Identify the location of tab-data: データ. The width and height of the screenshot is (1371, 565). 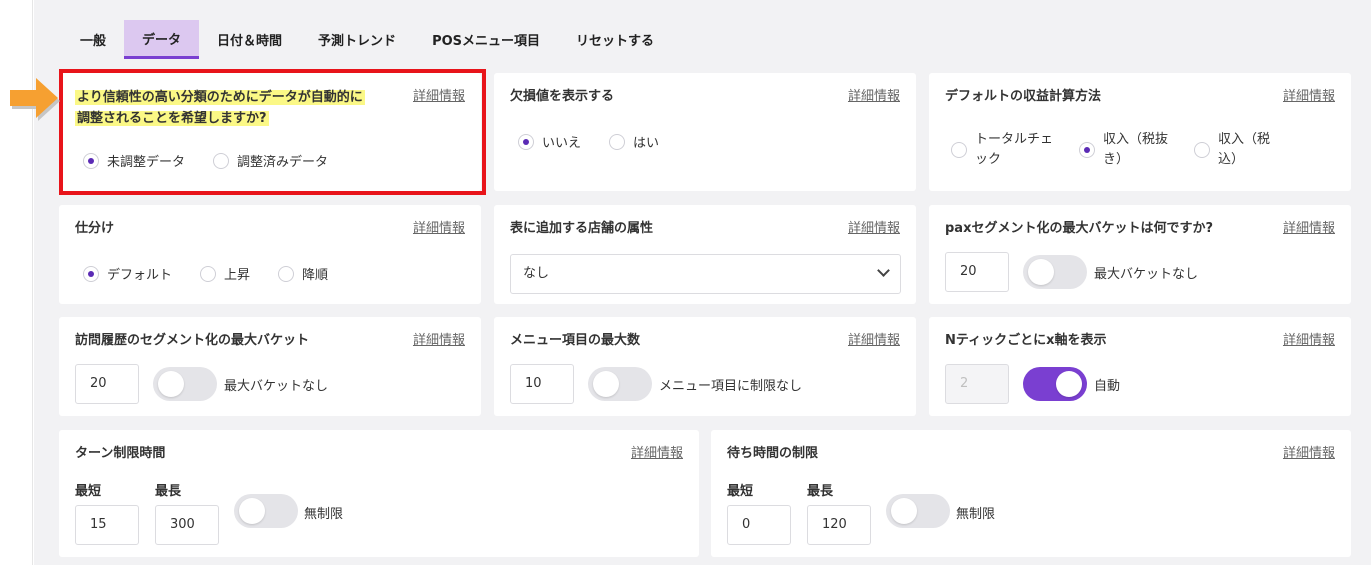
(162, 39).